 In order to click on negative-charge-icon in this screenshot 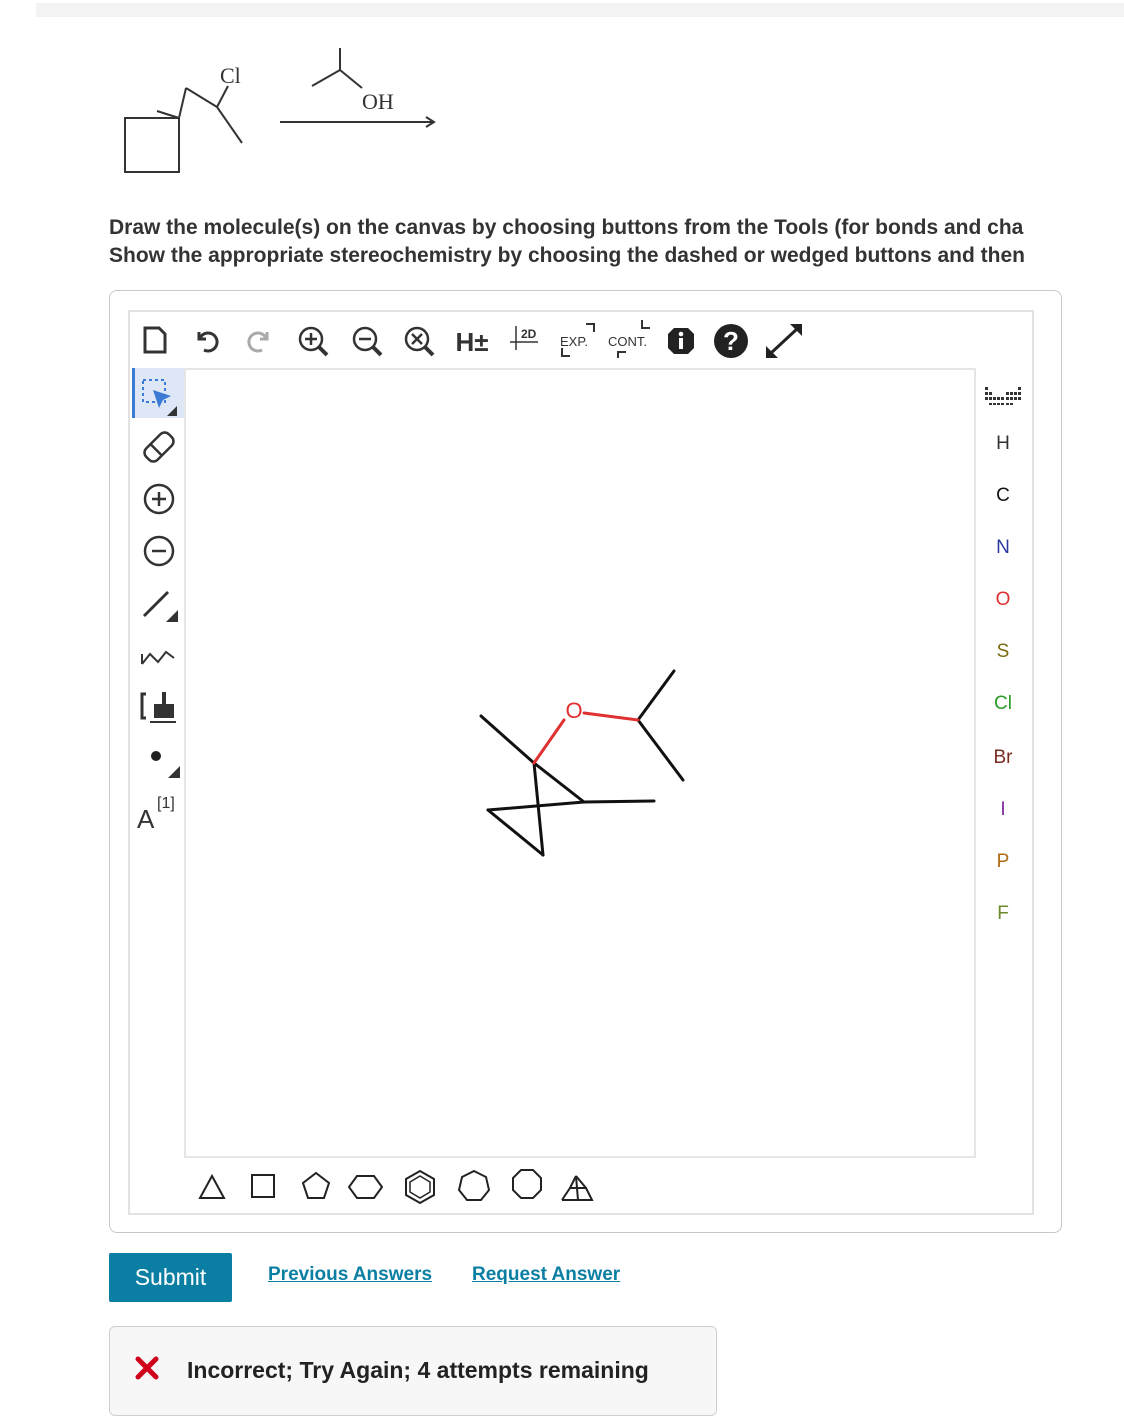, I will do `click(159, 551)`.